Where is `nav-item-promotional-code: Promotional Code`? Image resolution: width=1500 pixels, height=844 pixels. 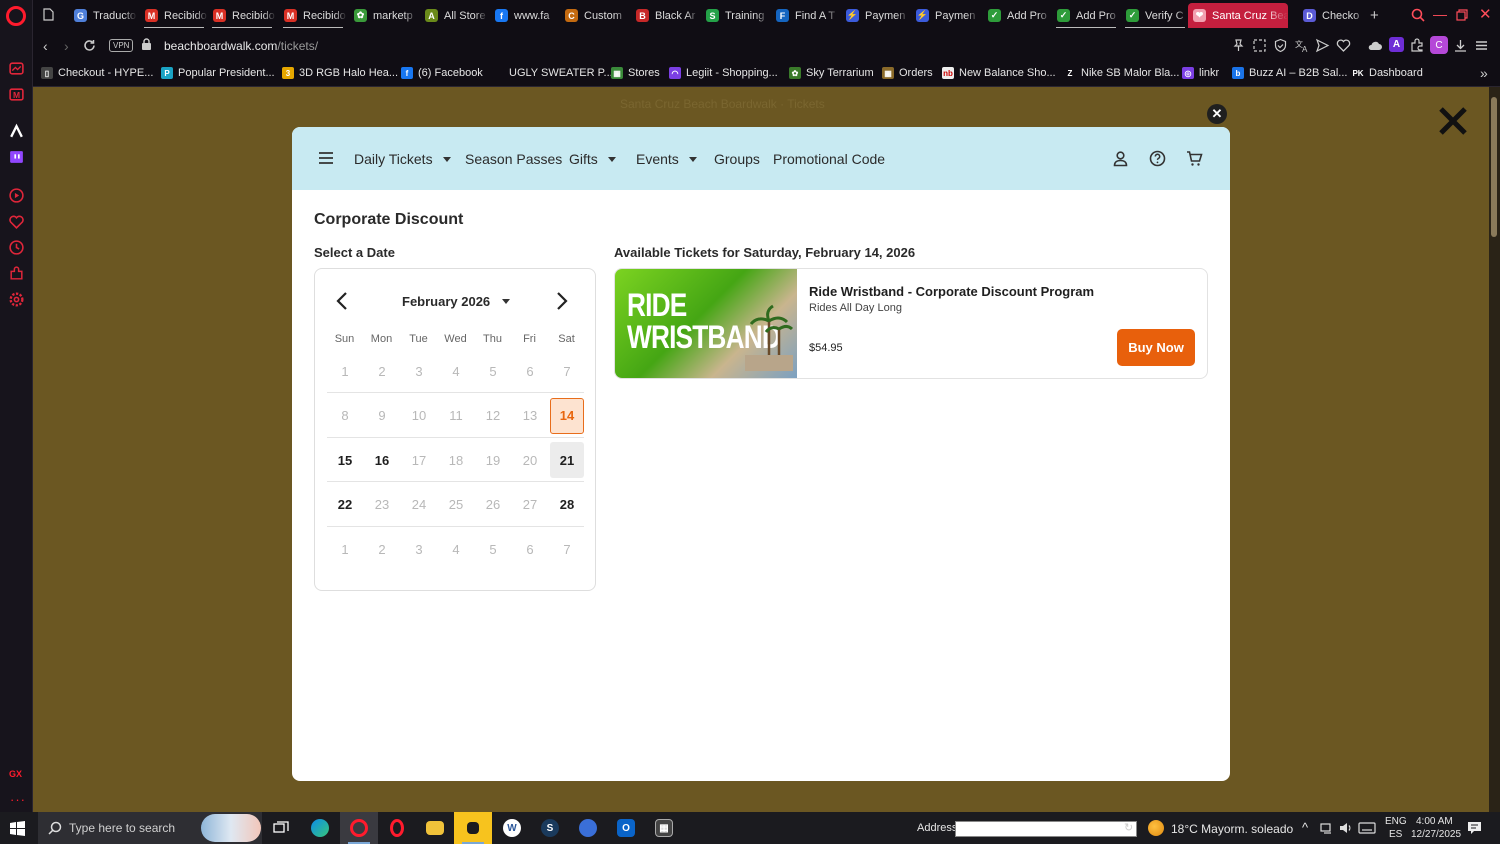 nav-item-promotional-code: Promotional Code is located at coordinates (829, 159).